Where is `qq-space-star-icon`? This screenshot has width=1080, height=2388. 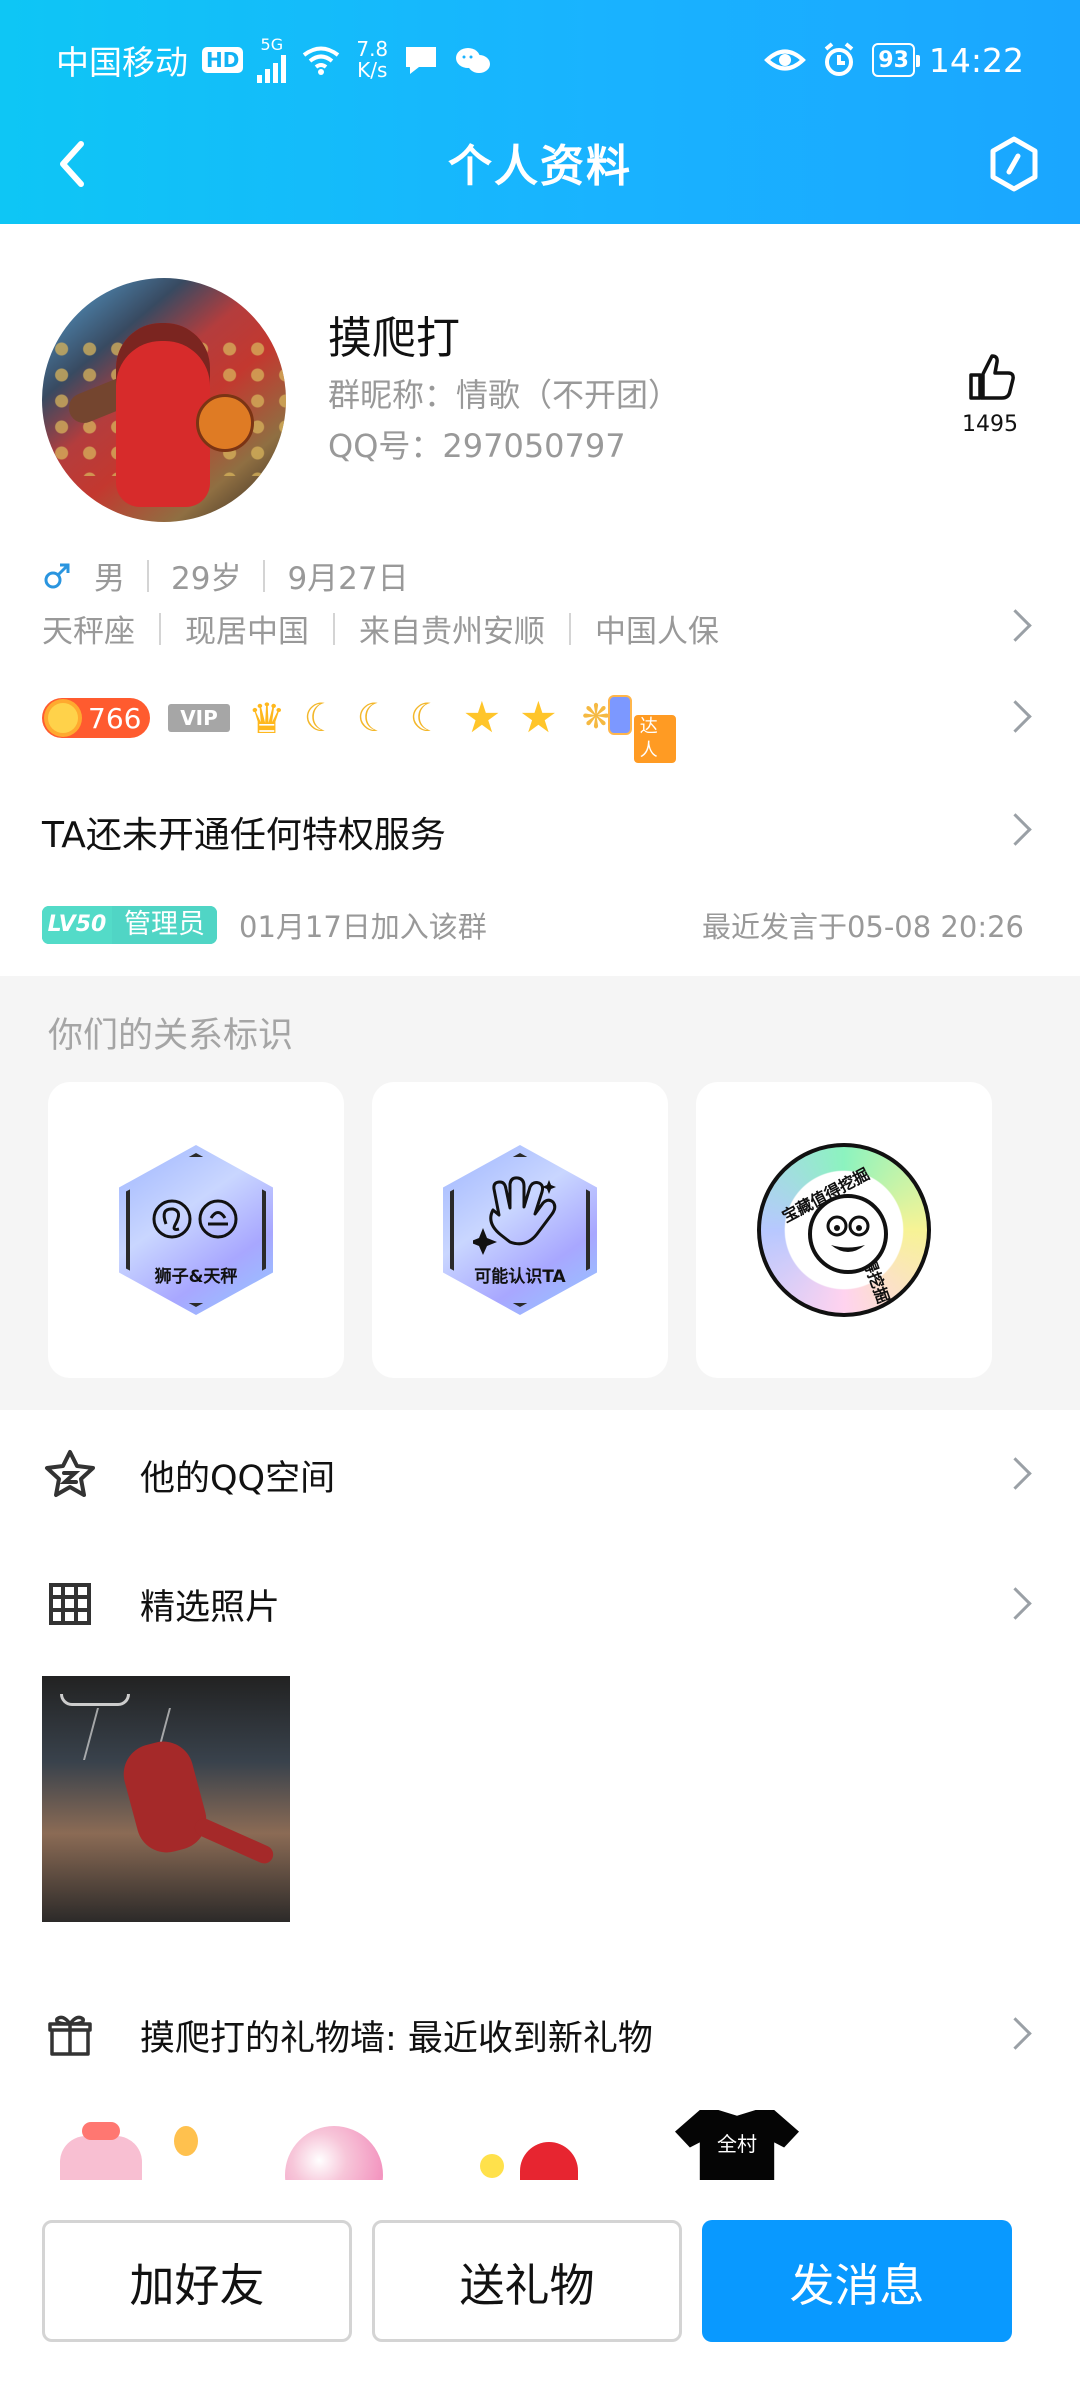 qq-space-star-icon is located at coordinates (70, 1475).